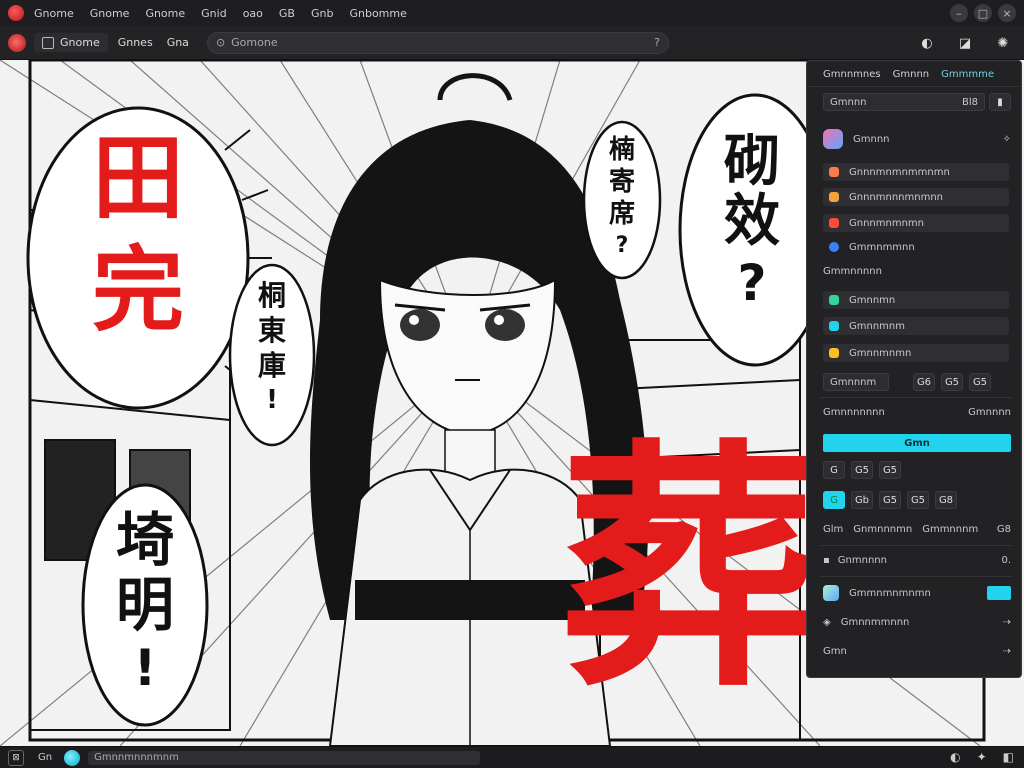  Describe the element at coordinates (322, 13) in the screenshot. I see `menu-item-7: Gnb` at that location.